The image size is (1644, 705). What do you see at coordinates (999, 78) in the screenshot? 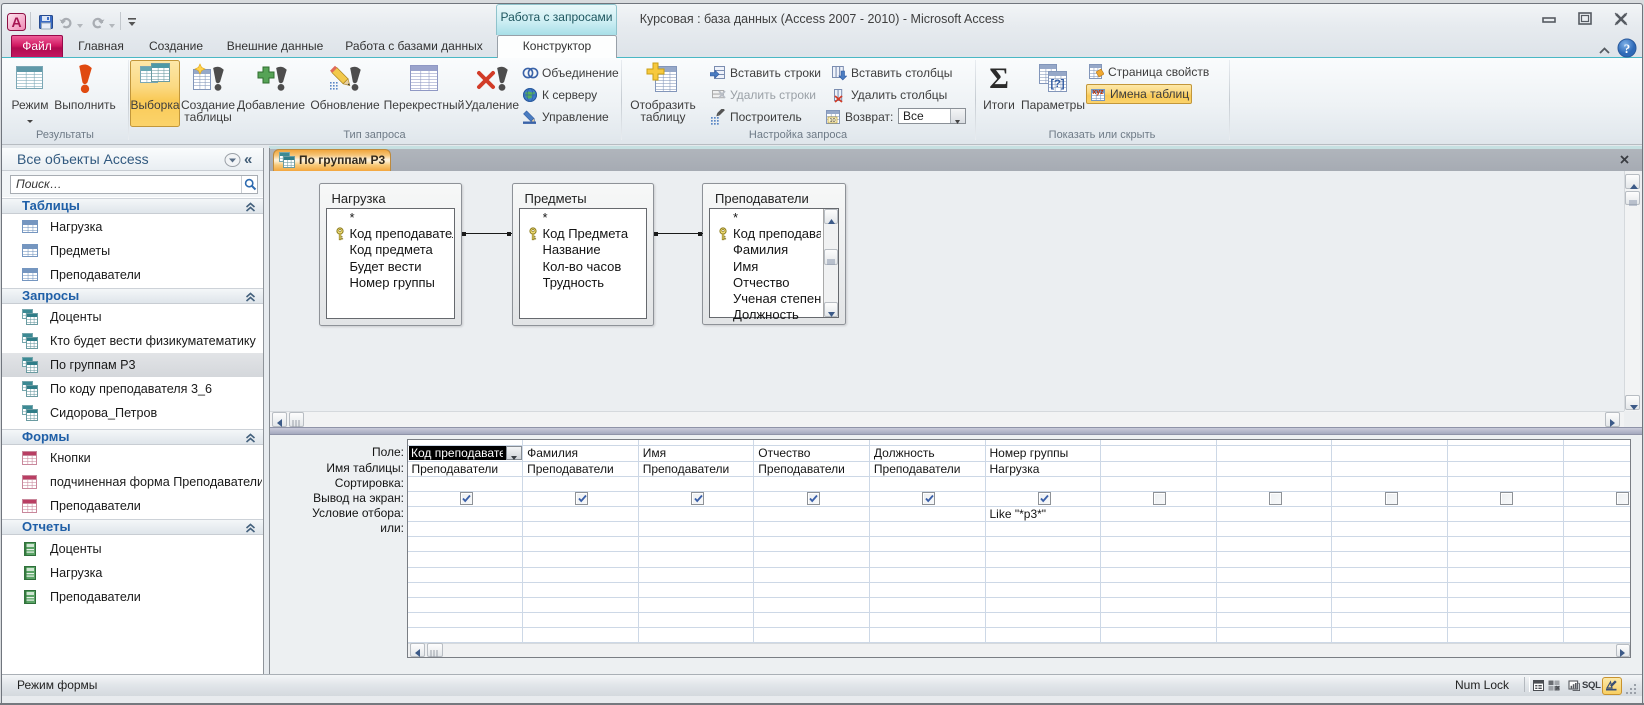
I see `svg-text: Σ` at bounding box center [999, 78].